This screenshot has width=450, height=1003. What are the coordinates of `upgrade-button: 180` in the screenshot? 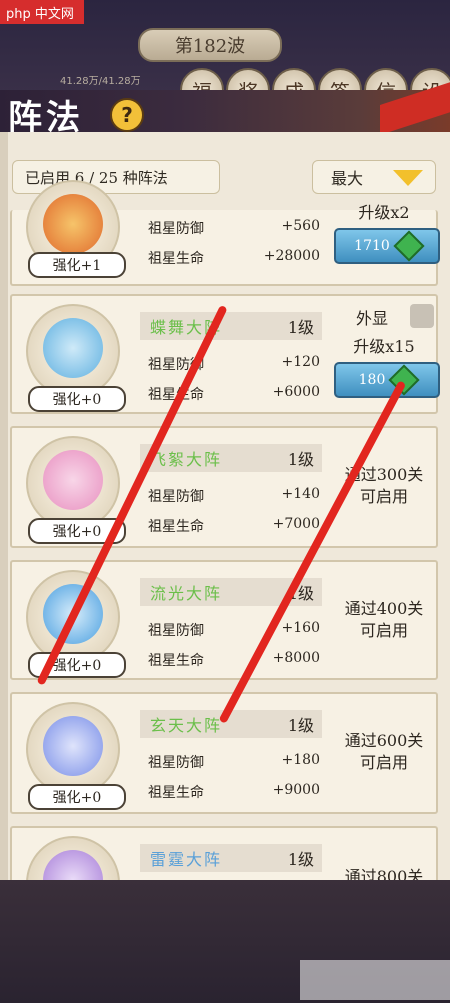 It's located at (387, 380).